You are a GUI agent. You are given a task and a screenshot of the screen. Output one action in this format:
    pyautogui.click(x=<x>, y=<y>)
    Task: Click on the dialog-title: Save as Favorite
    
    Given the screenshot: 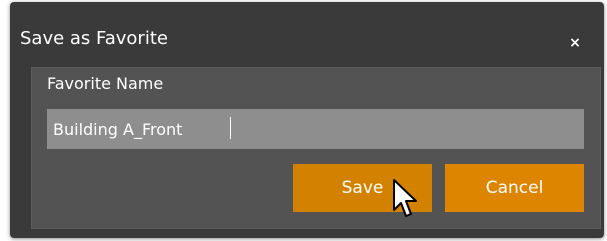 What is the action you would take?
    pyautogui.click(x=94, y=38)
    